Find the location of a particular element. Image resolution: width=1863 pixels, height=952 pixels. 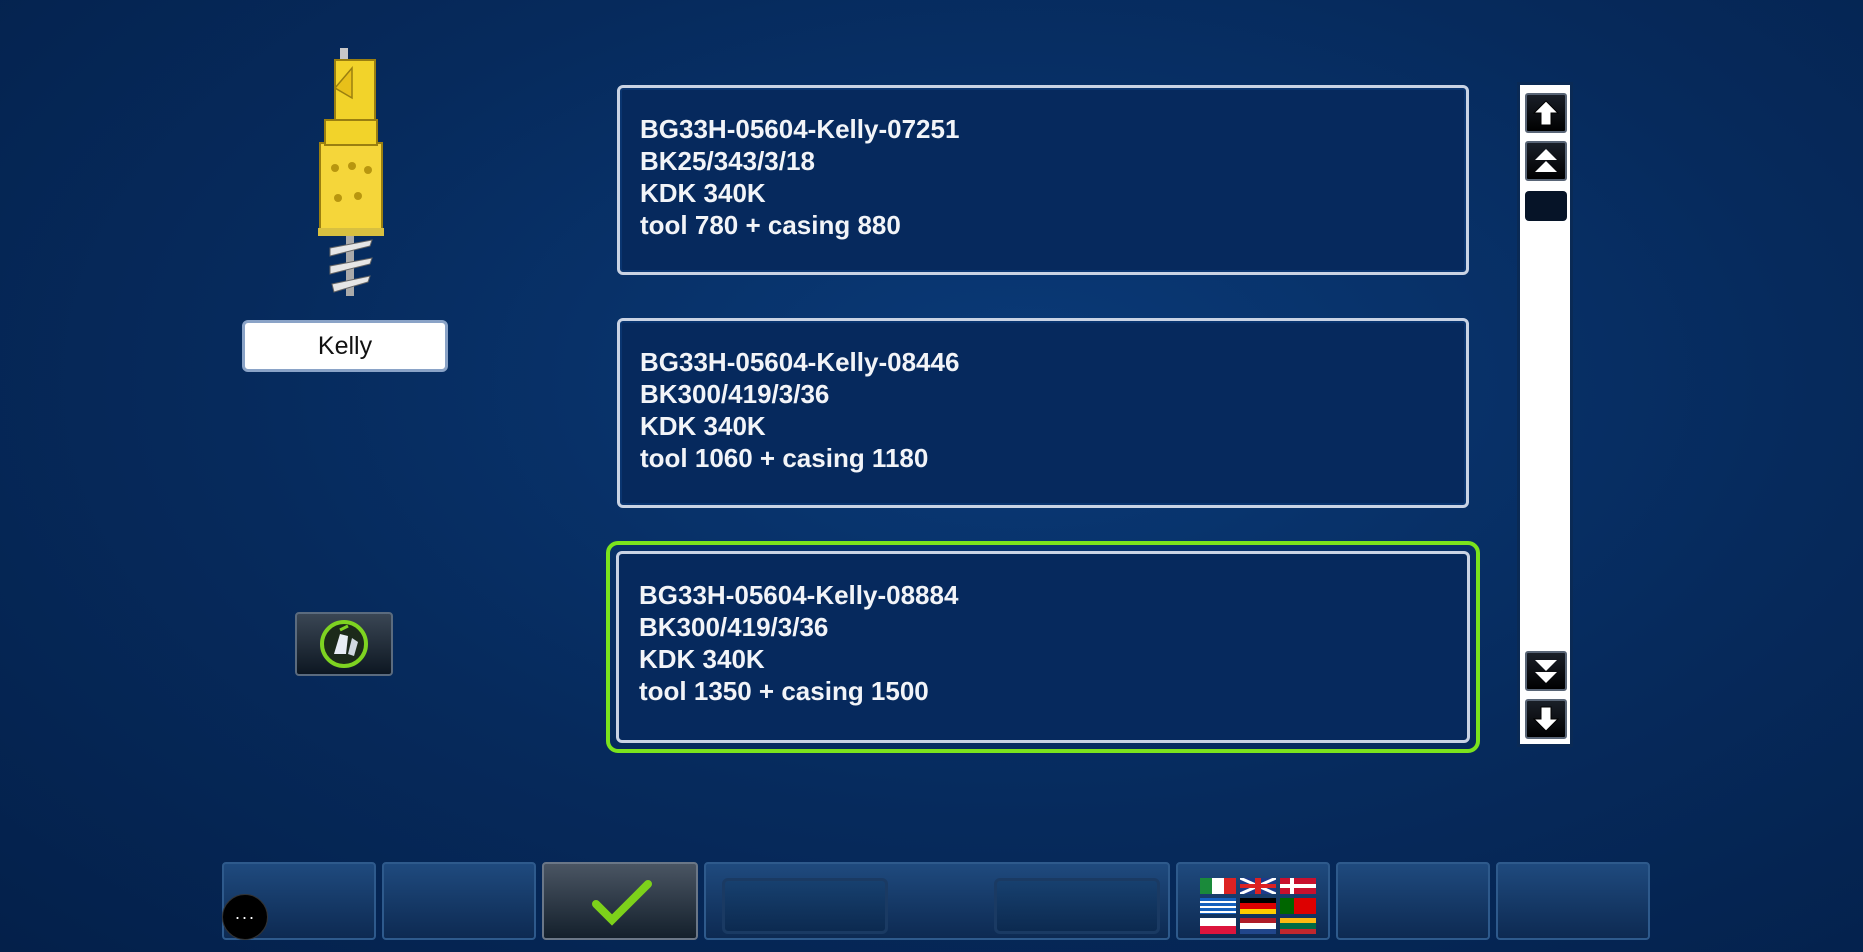

entry-title: BG33H-05604-Kelly-07251 is located at coordinates (800, 129).